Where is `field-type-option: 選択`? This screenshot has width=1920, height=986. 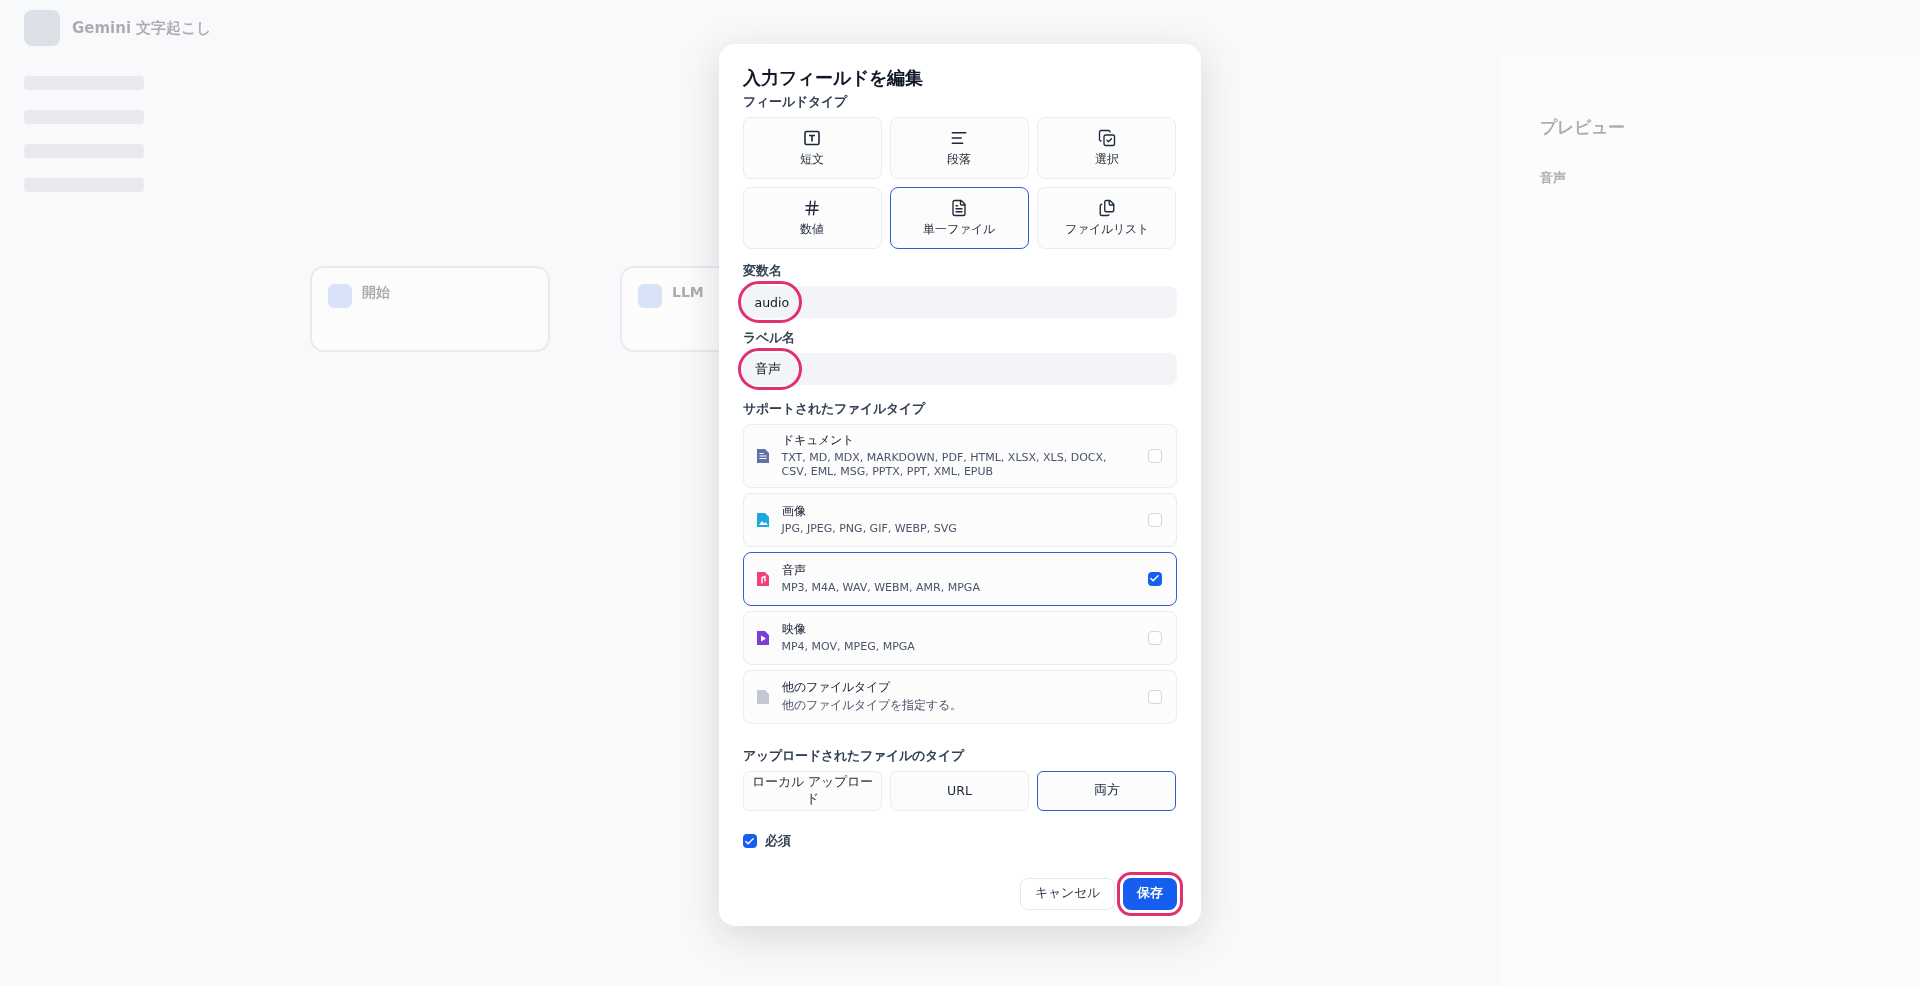 field-type-option: 選択 is located at coordinates (1107, 148).